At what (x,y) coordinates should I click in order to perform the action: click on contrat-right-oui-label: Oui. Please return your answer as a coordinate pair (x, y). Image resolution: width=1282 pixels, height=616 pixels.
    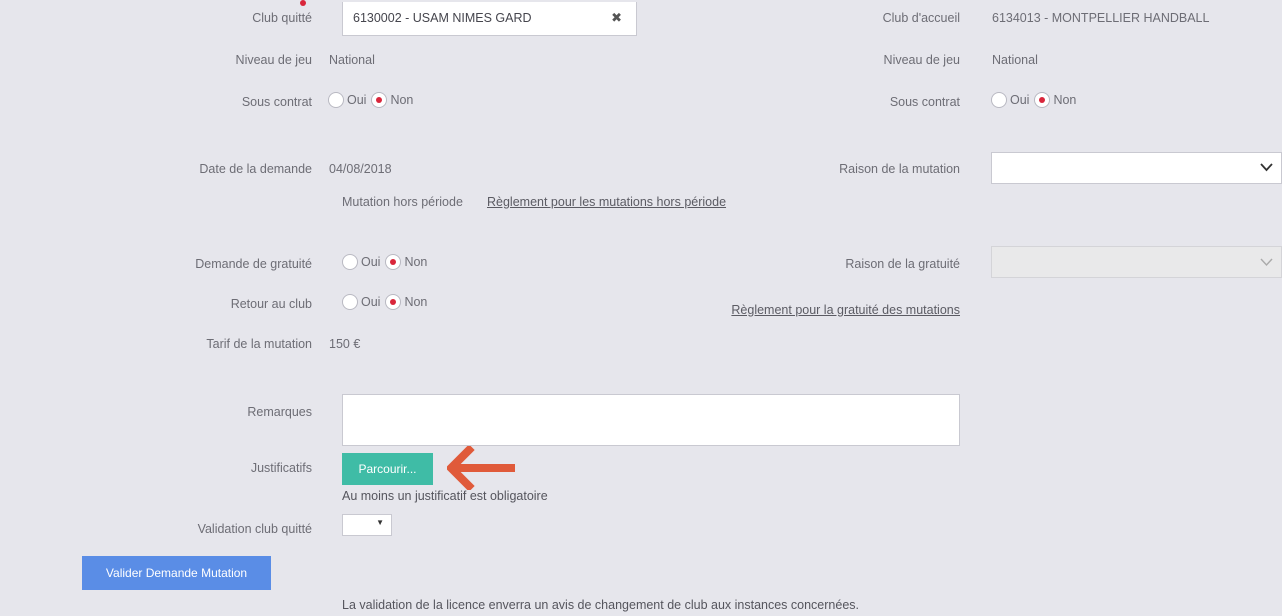
    Looking at the image, I should click on (1020, 100).